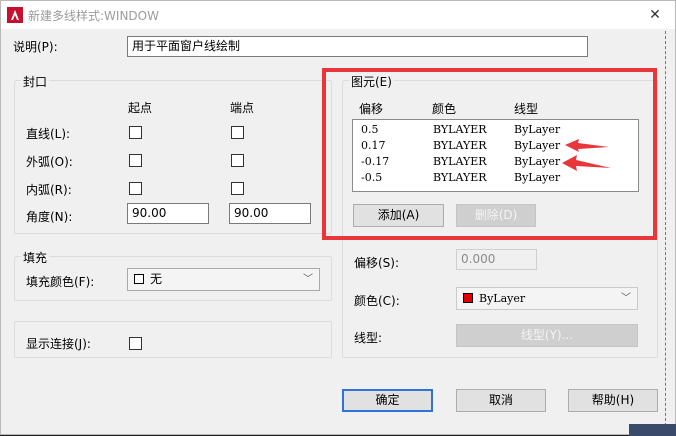  Describe the element at coordinates (49, 190) in the screenshot. I see `cap-inner-arc-label: 内弧(R):` at that location.